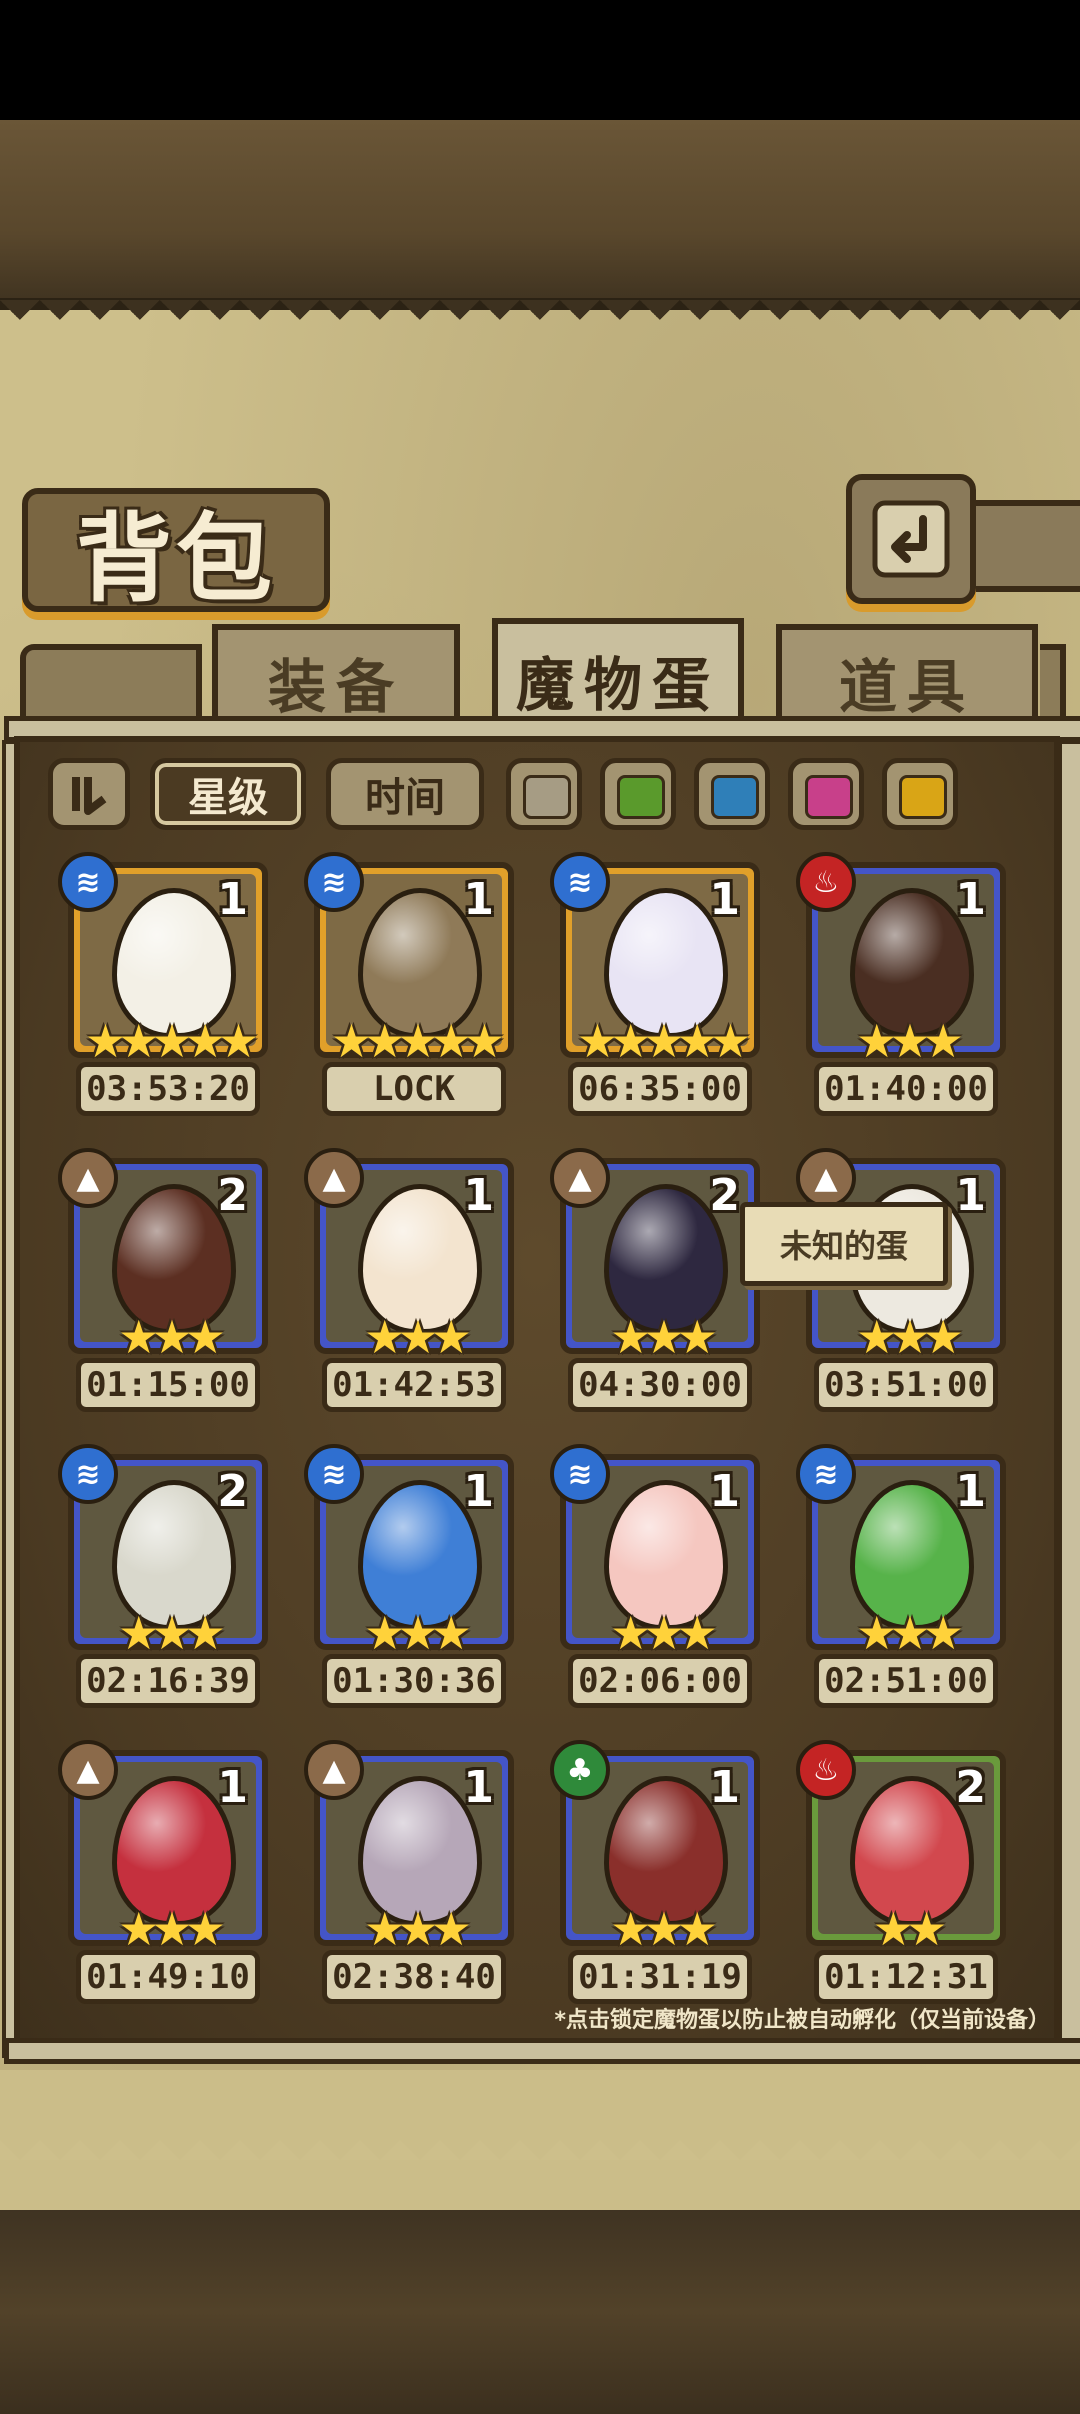 Image resolution: width=1080 pixels, height=2414 pixels. I want to click on map-background-top, so click(540, 215).